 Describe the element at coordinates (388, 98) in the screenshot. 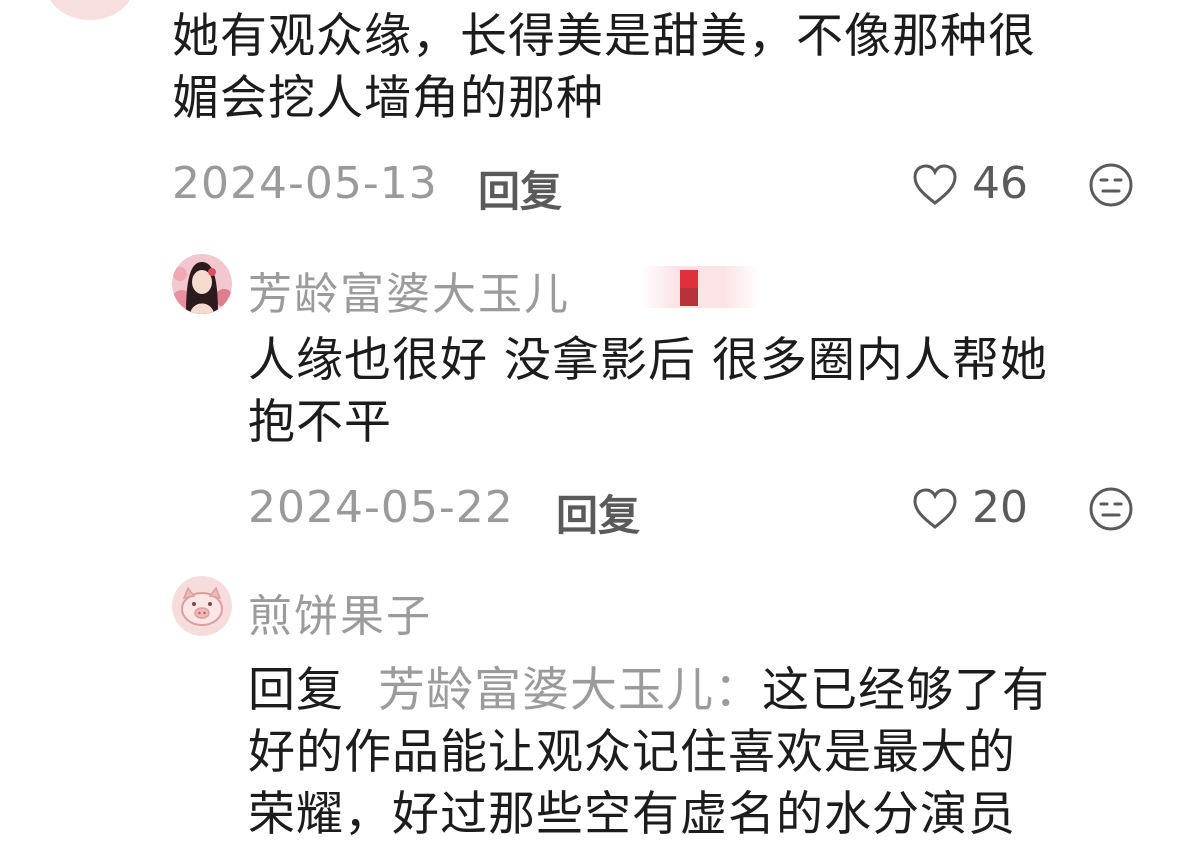

I see `comment-text-line: 媚会挖人墙角的那种` at that location.